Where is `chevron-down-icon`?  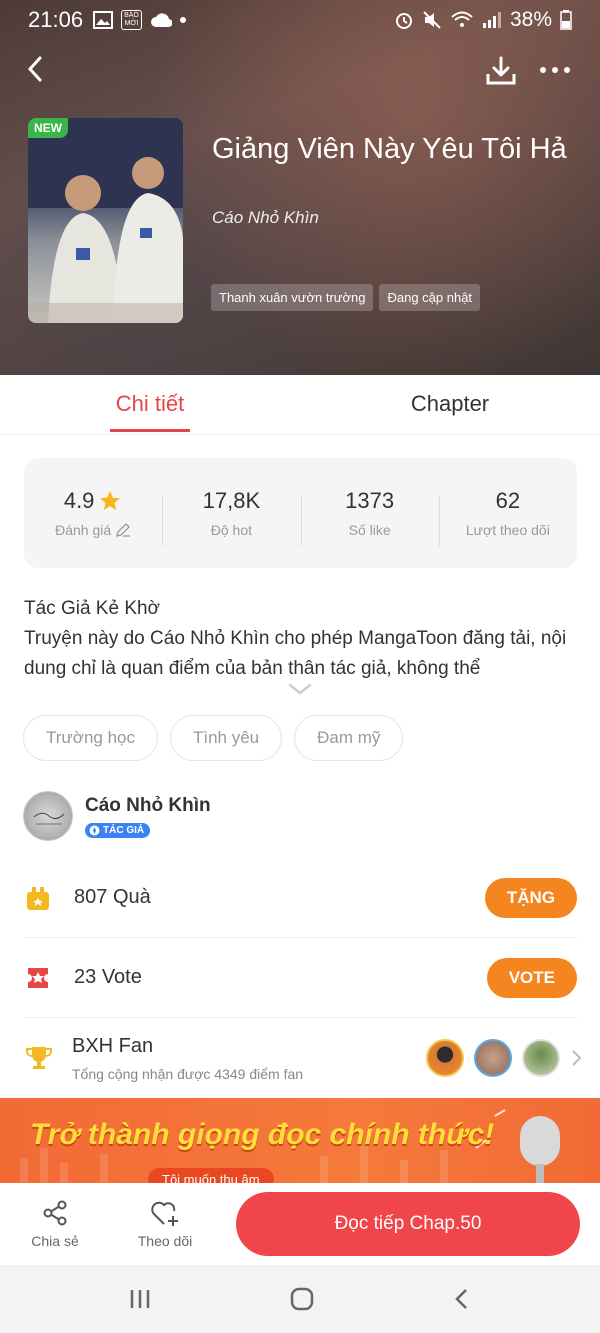
chevron-down-icon is located at coordinates (300, 689).